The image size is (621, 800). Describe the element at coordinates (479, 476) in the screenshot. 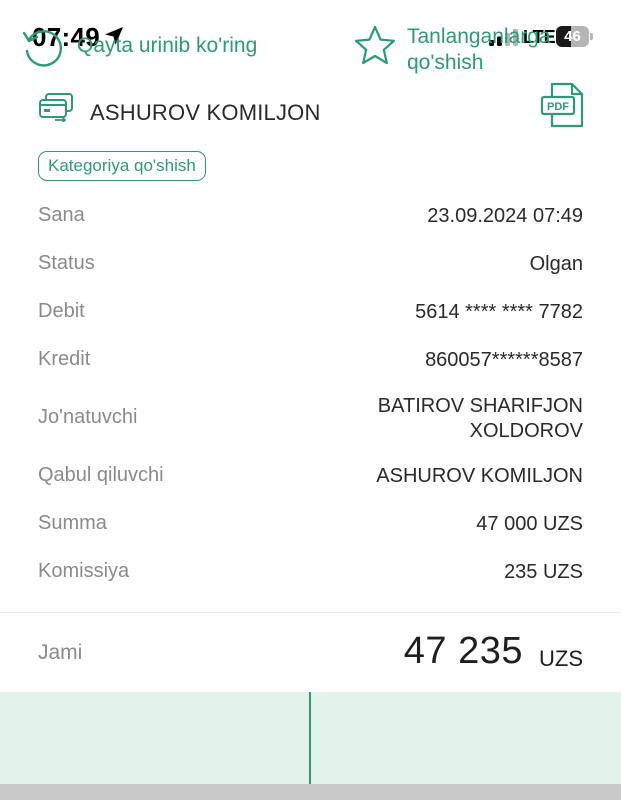

I see `detail-value: ASHUROV KOMILJON` at that location.